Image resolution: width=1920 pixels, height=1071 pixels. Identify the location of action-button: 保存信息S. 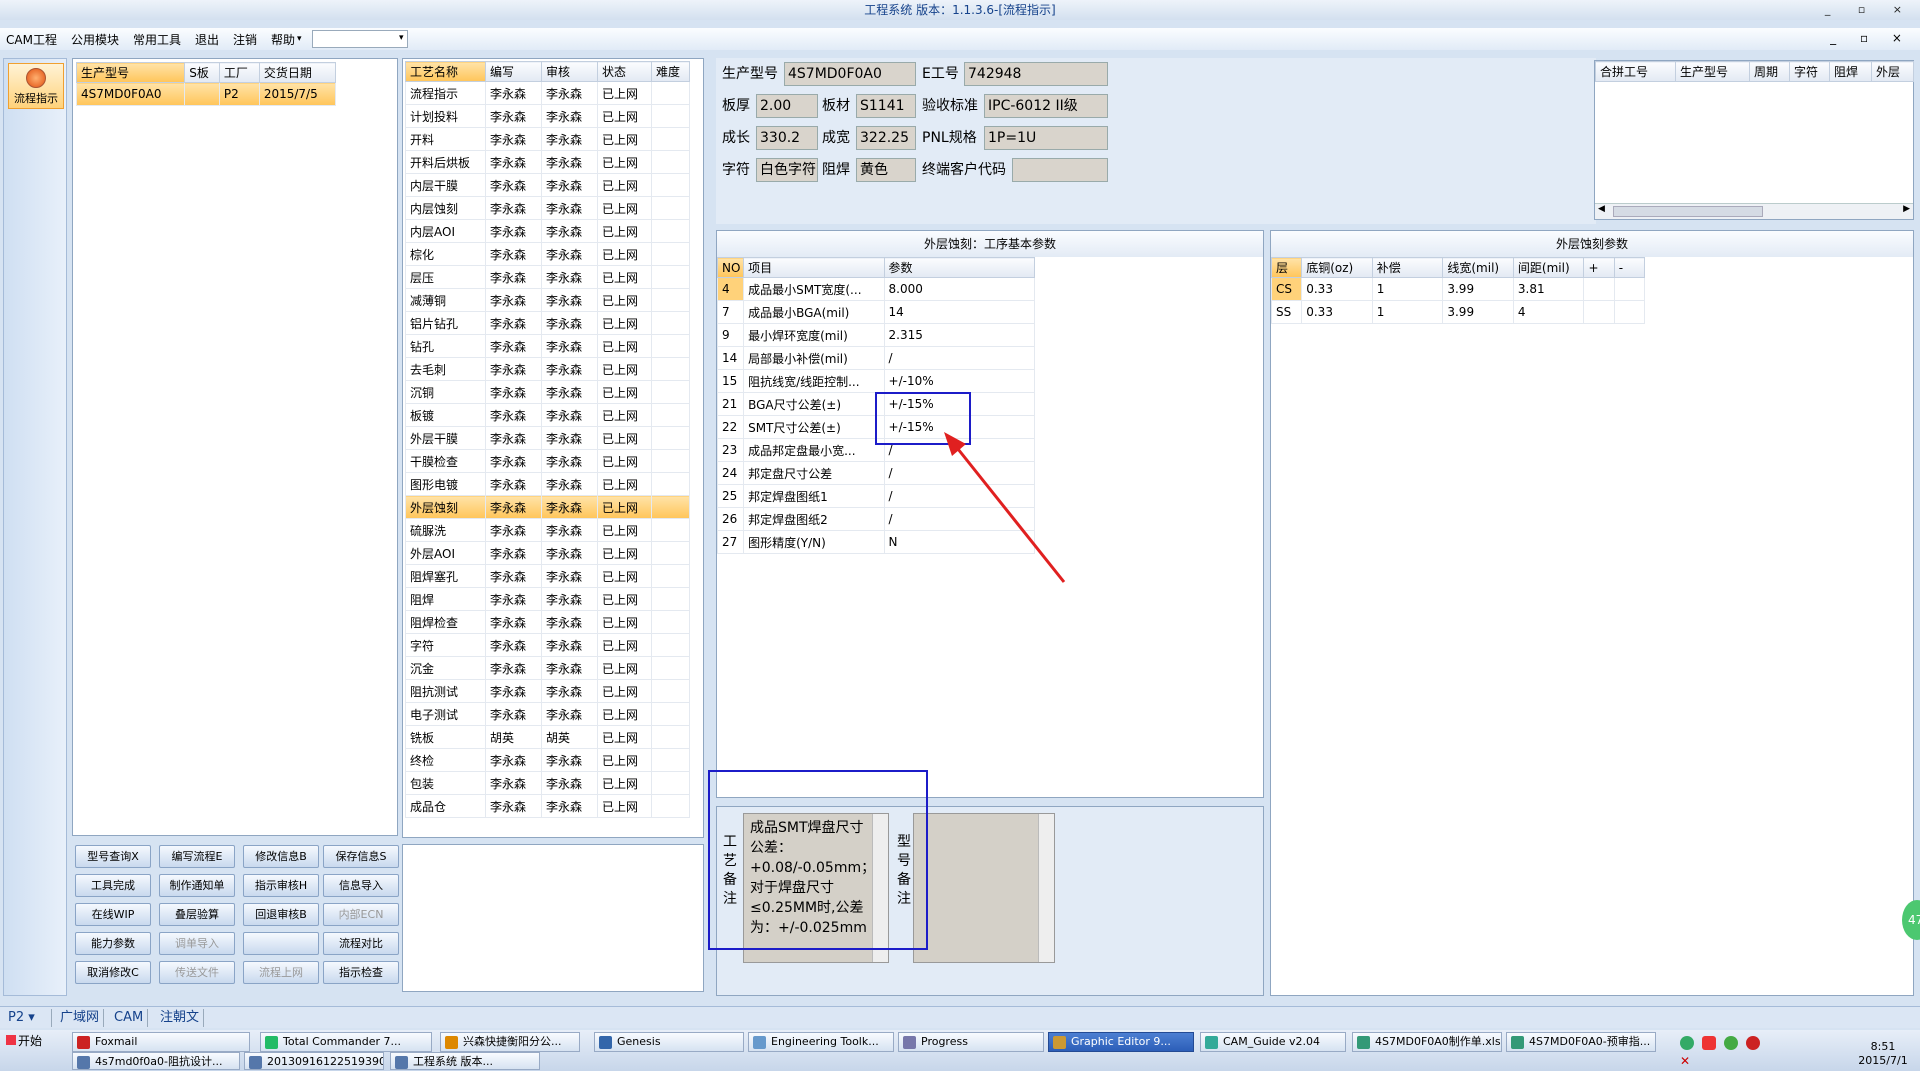
(361, 856).